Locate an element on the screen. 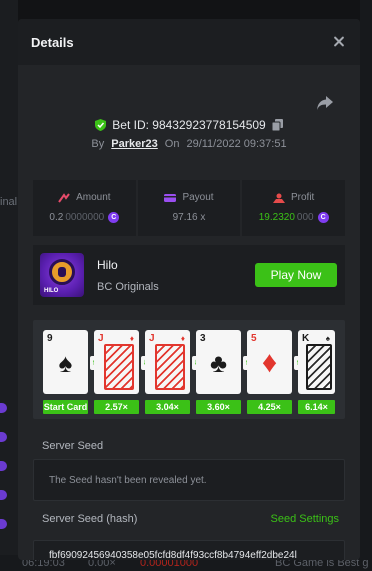  game-info: Hilo BC Originals is located at coordinates (128, 275).